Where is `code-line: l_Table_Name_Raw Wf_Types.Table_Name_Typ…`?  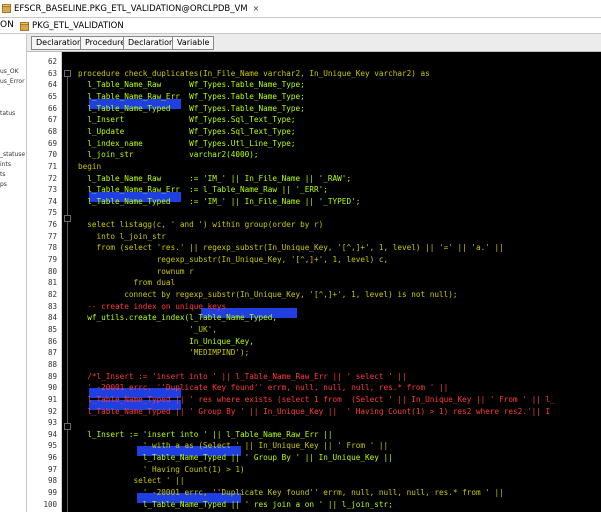 code-line: l_Table_Name_Raw Wf_Types.Table_Name_Typ… is located at coordinates (191, 85).